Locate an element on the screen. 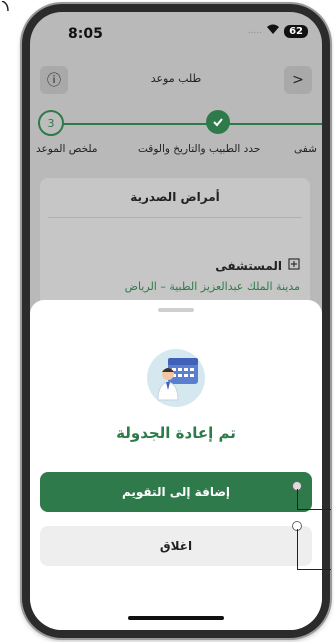 Image resolution: width=334 pixels, height=642 pixels. battery-icon: 62 is located at coordinates (296, 31).